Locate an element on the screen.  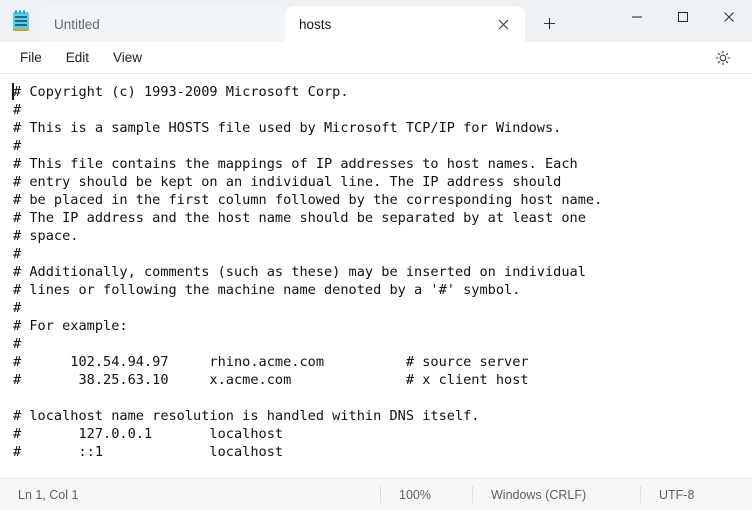
menu-bar: File Edit View is located at coordinates (376, 58).